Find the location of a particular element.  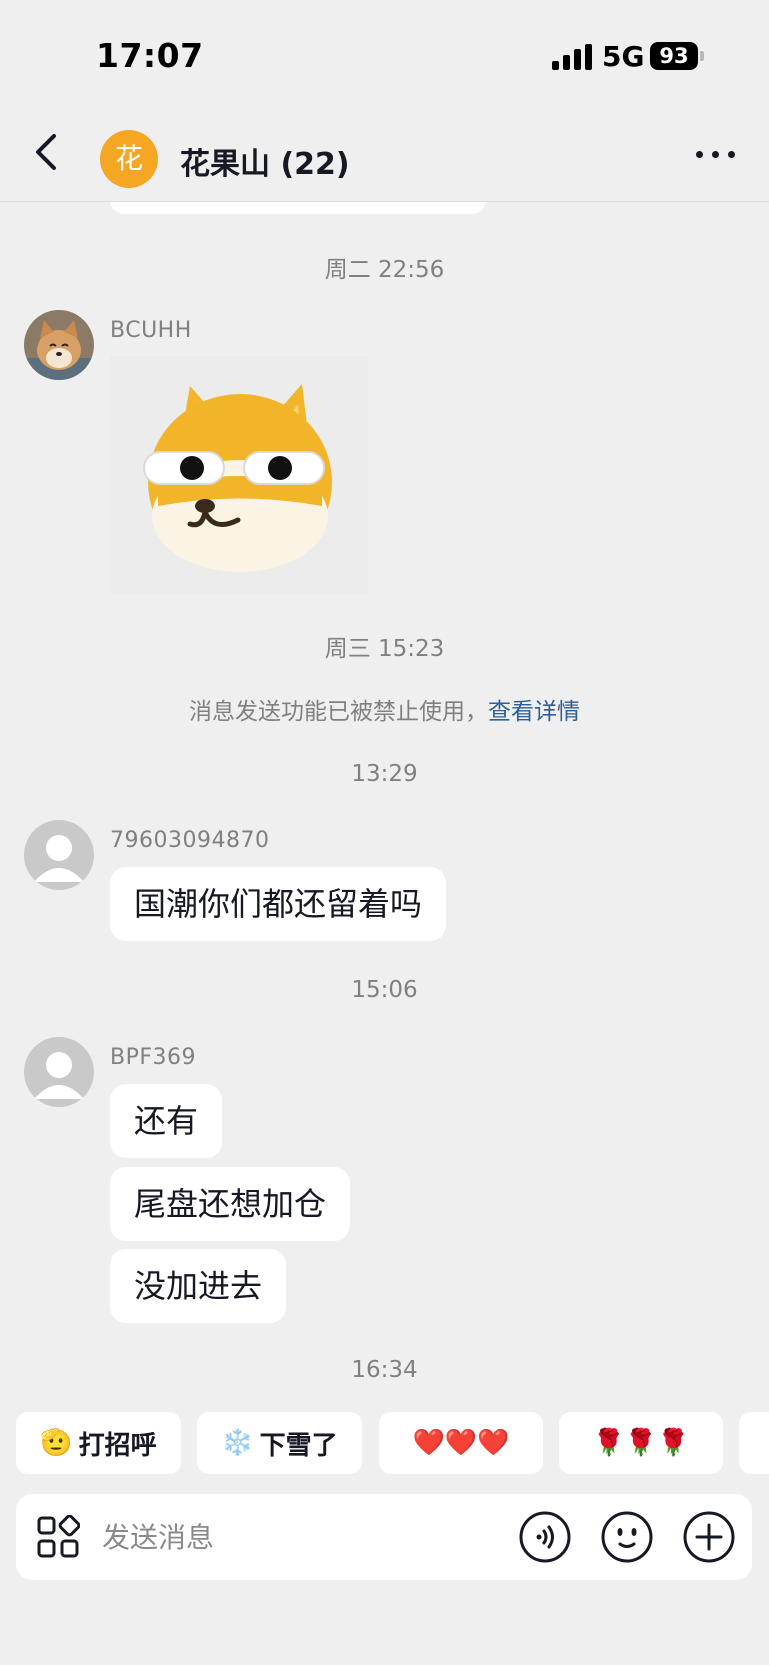

time-divider: 16:34 is located at coordinates (384, 1370).